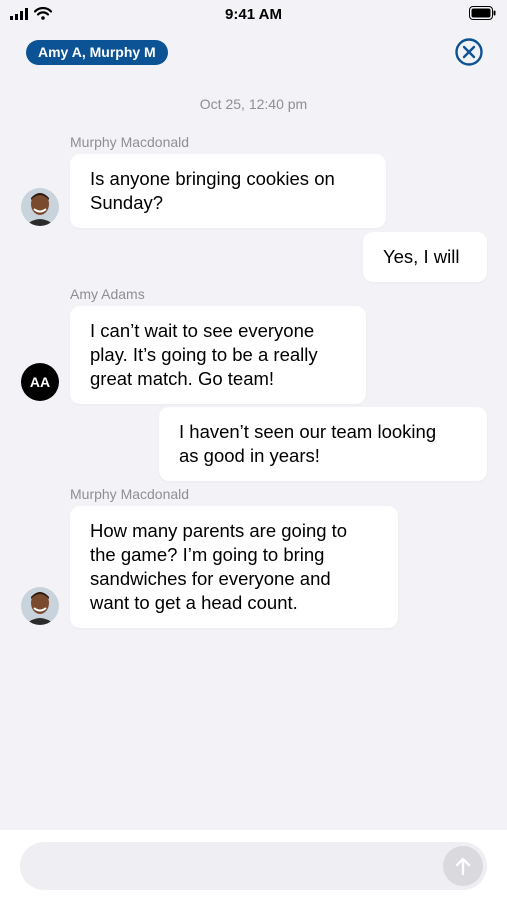 The height and width of the screenshot is (900, 507). I want to click on status-time: 9:41 AM, so click(253, 14).